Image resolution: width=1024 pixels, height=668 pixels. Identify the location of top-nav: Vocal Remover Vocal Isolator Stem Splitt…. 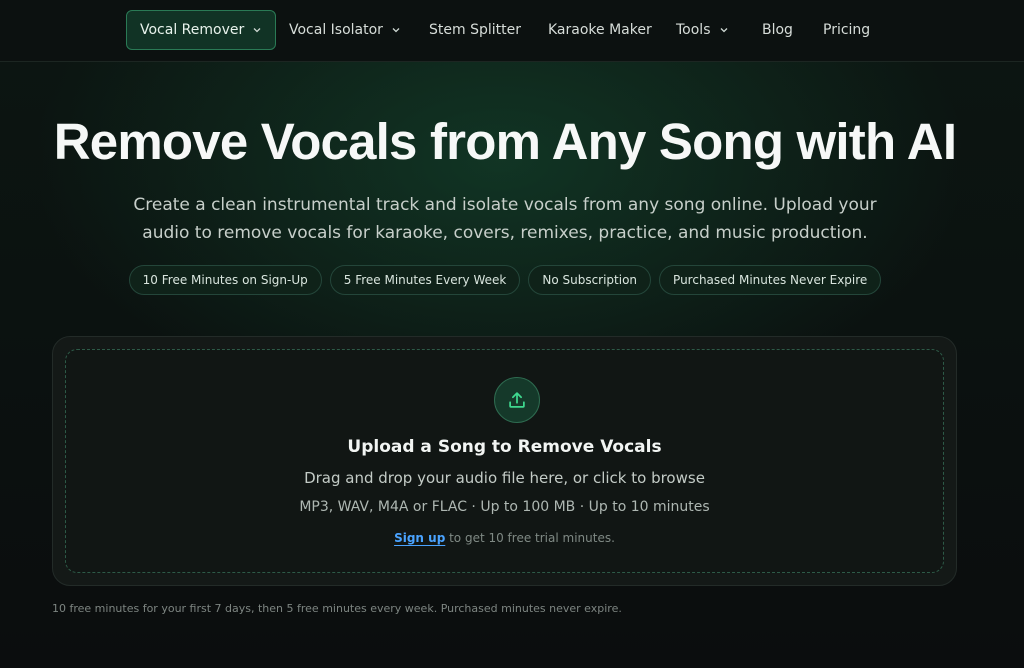
(512, 31).